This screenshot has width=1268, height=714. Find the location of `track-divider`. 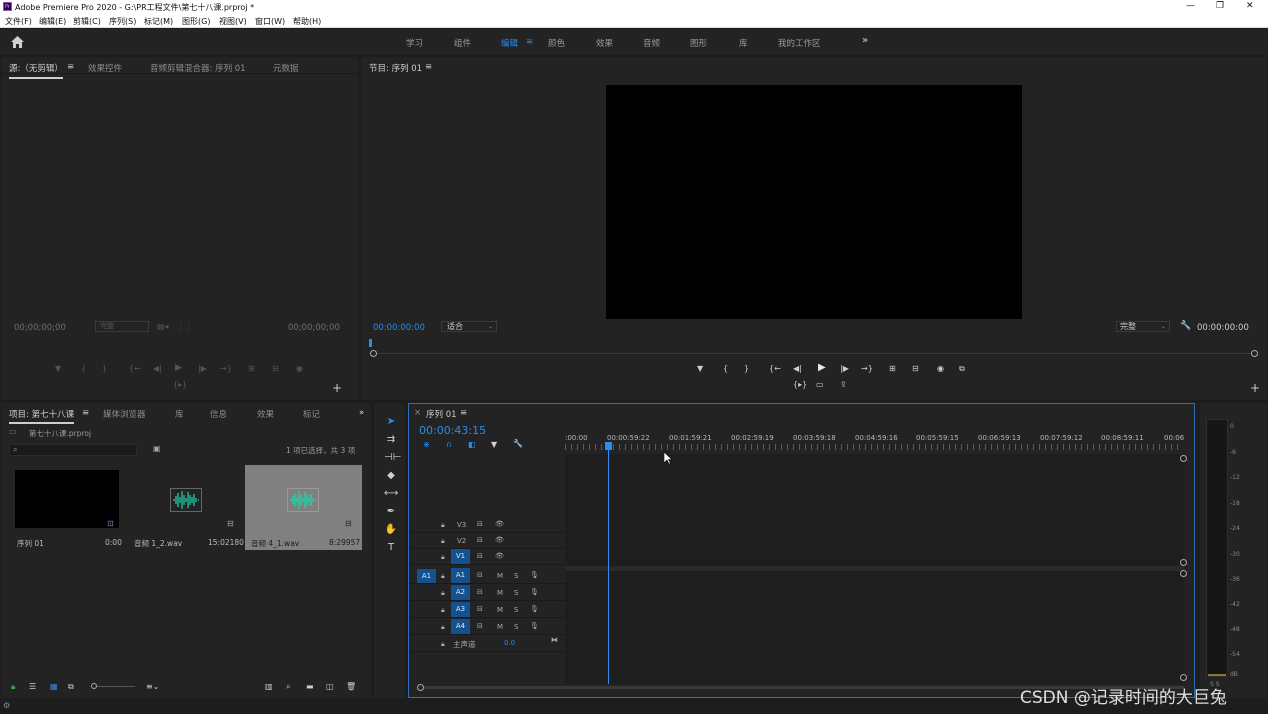

track-divider is located at coordinates (874, 568).